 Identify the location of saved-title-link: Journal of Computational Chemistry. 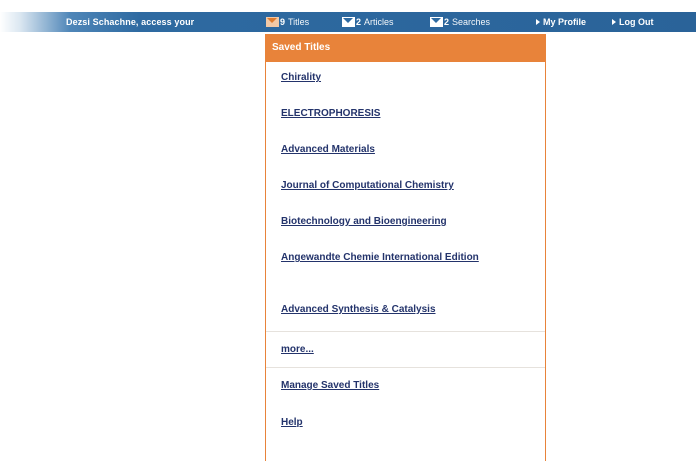
(401, 186).